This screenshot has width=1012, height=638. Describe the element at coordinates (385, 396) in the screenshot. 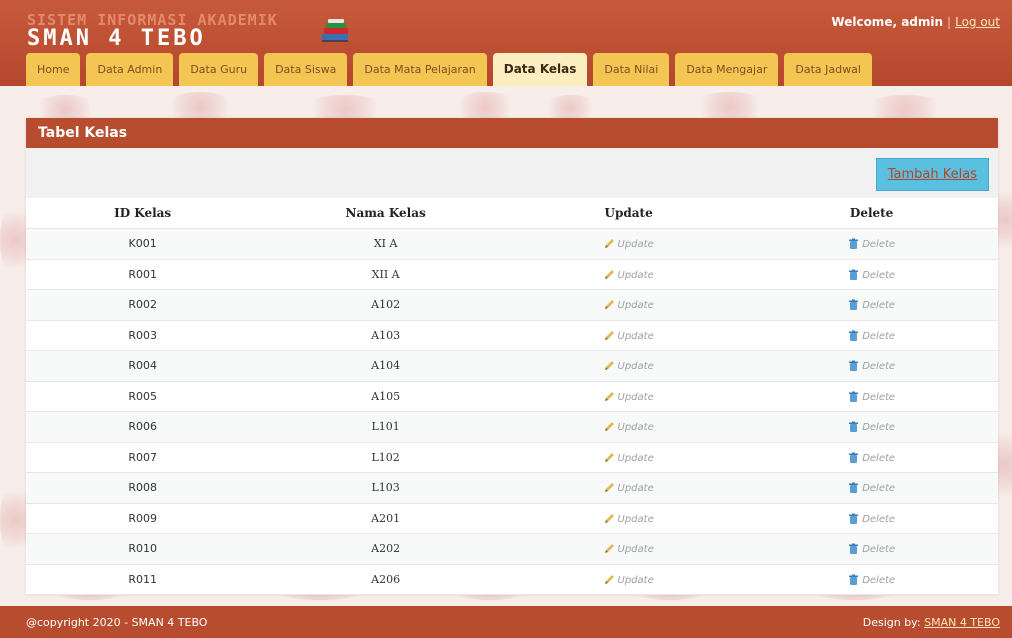

I see `cell-nama-kelas: A105` at that location.